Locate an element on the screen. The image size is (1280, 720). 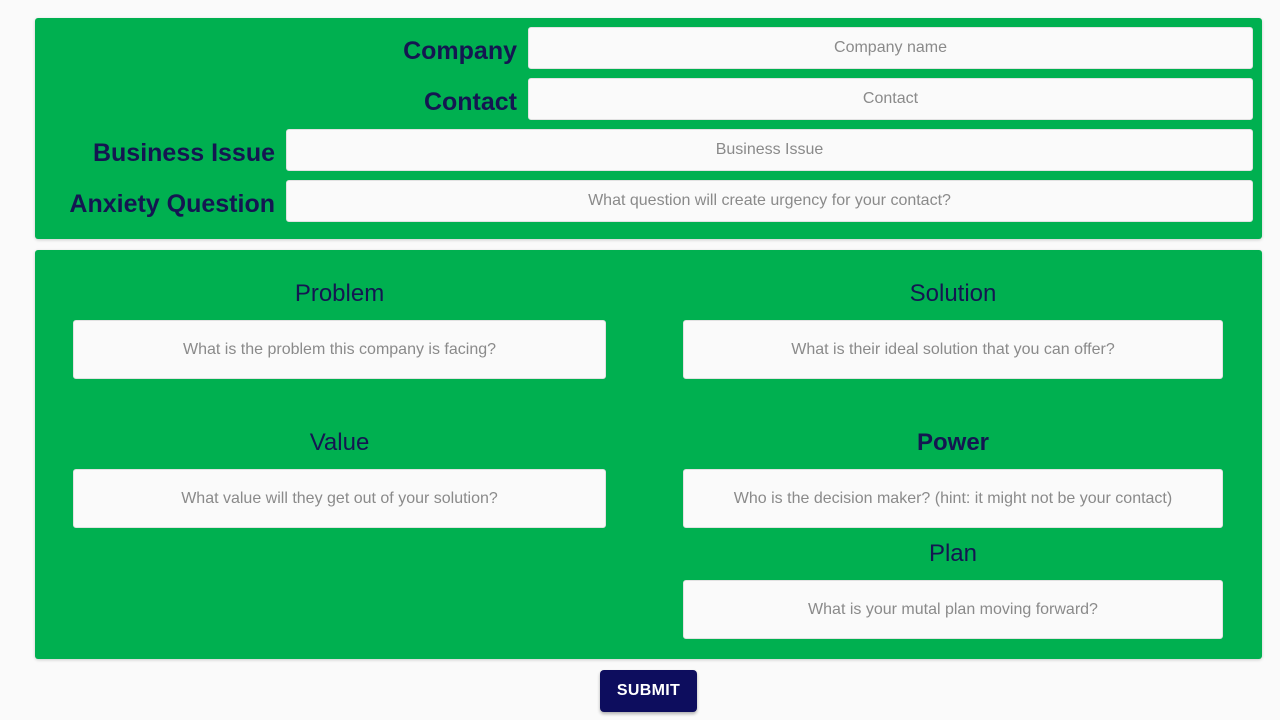
contact-field is located at coordinates (890, 99).